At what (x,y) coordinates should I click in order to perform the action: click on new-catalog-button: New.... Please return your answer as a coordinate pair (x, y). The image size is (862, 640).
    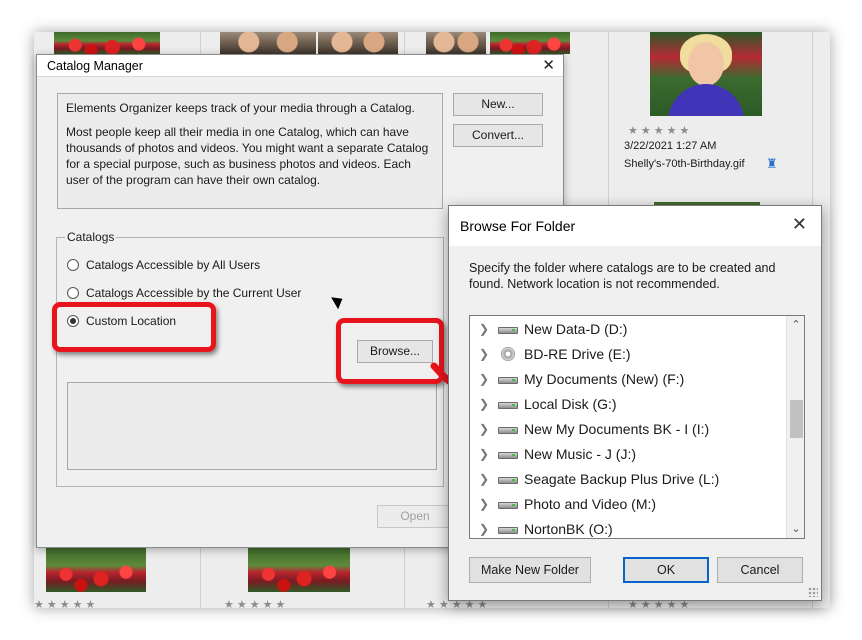
    Looking at the image, I should click on (498, 104).